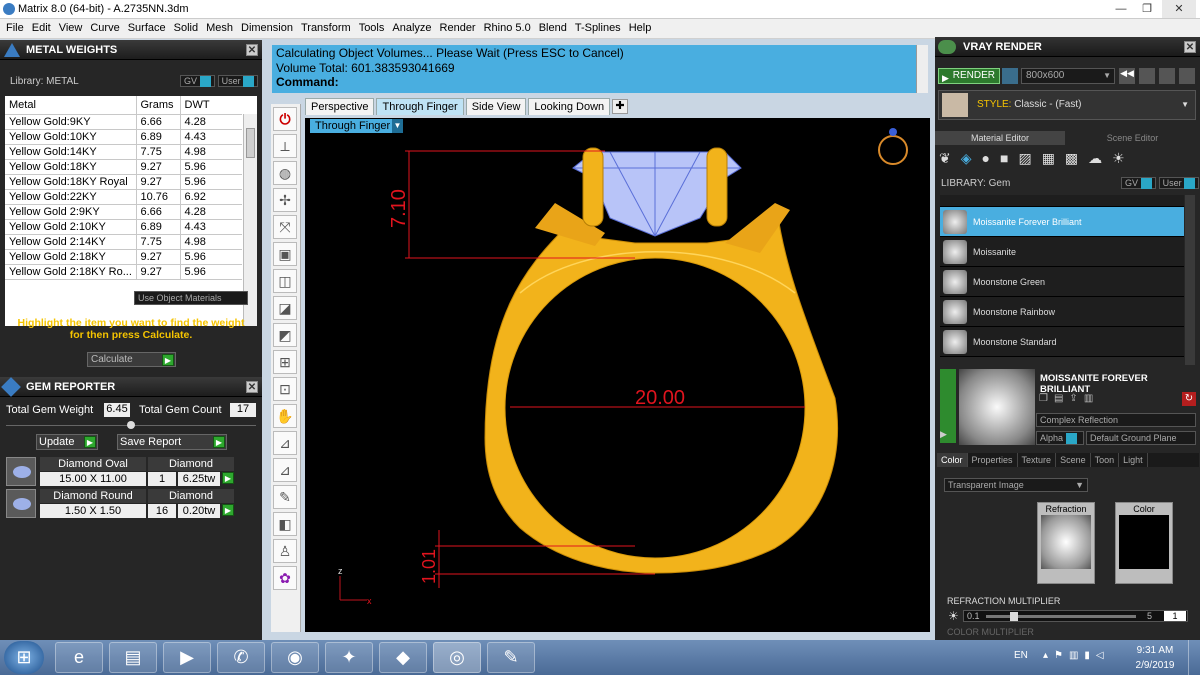 The image size is (1200, 675). I want to click on table-row: Yellow Gold:10KY 6.89 4.43, so click(123, 137).